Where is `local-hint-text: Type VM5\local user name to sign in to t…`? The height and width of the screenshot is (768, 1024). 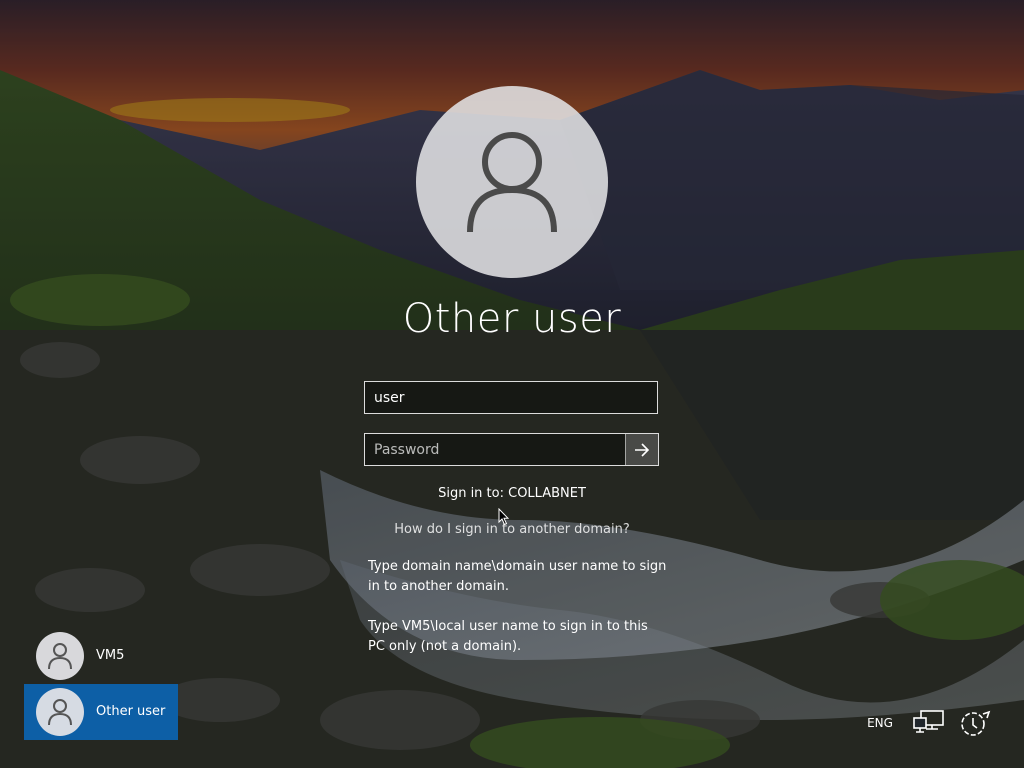
local-hint-text: Type VM5\local user name to sign in to t… is located at coordinates (508, 636).